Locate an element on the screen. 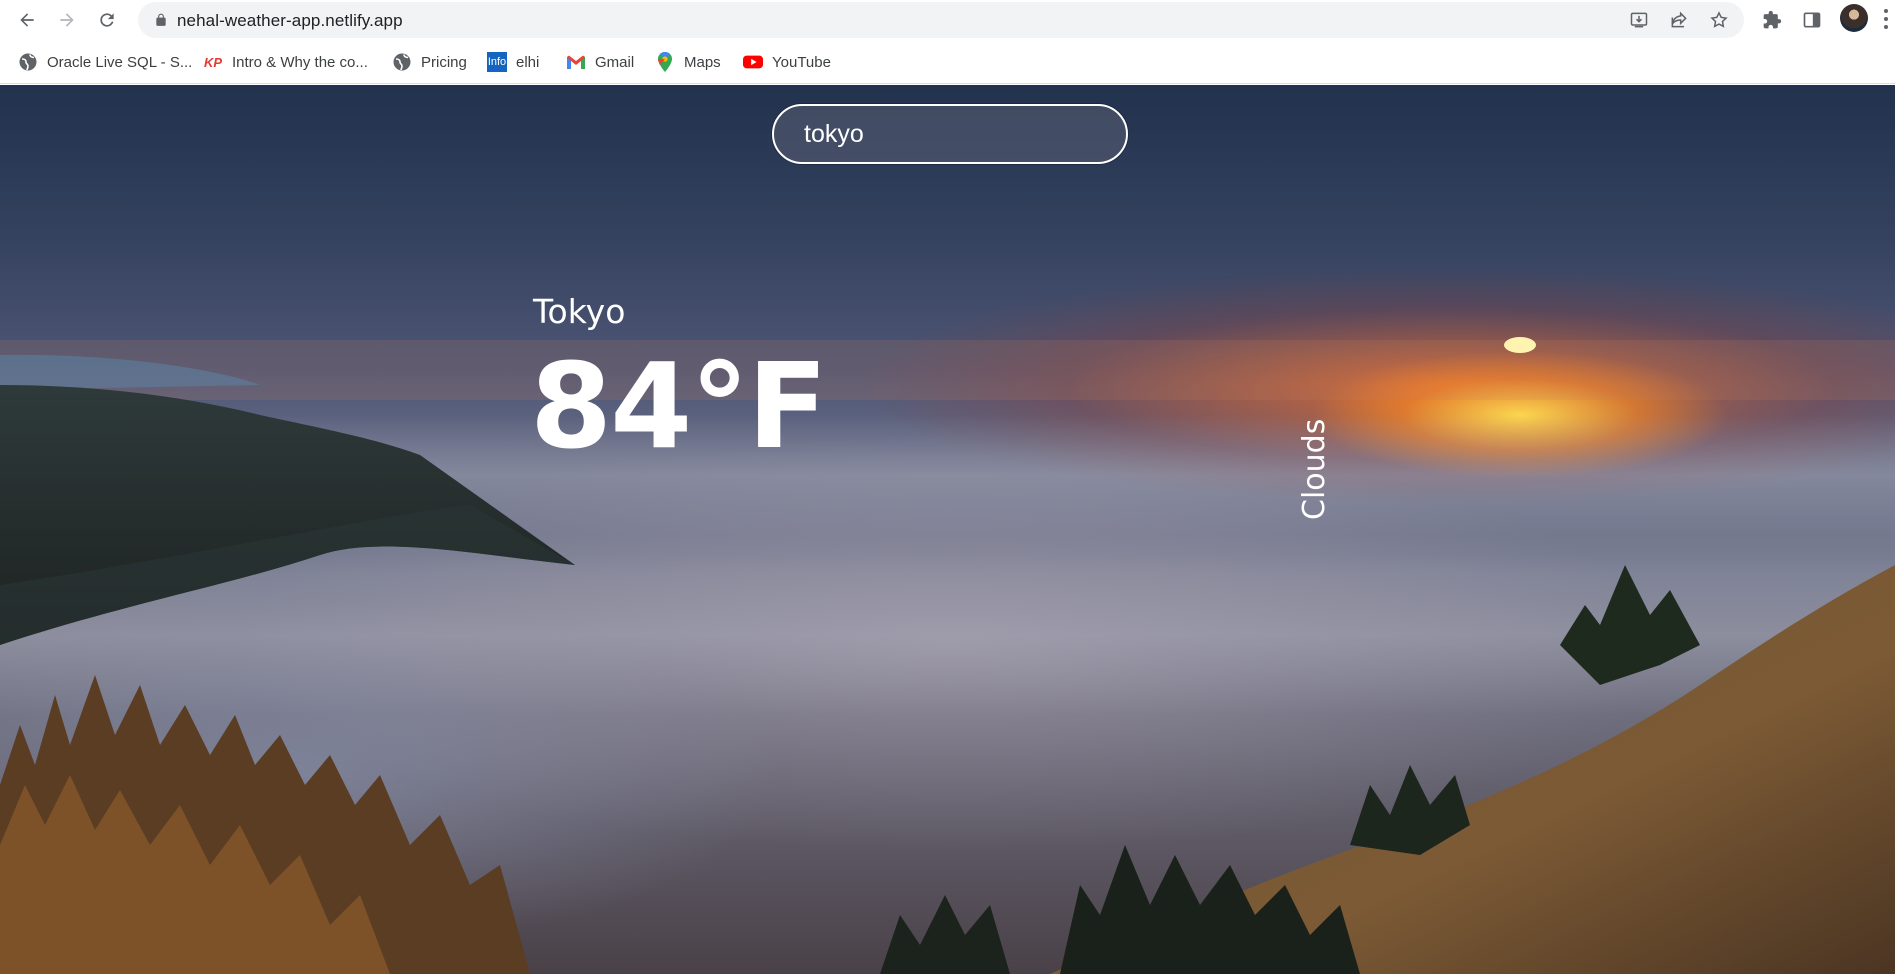  reload-icon is located at coordinates (107, 20).